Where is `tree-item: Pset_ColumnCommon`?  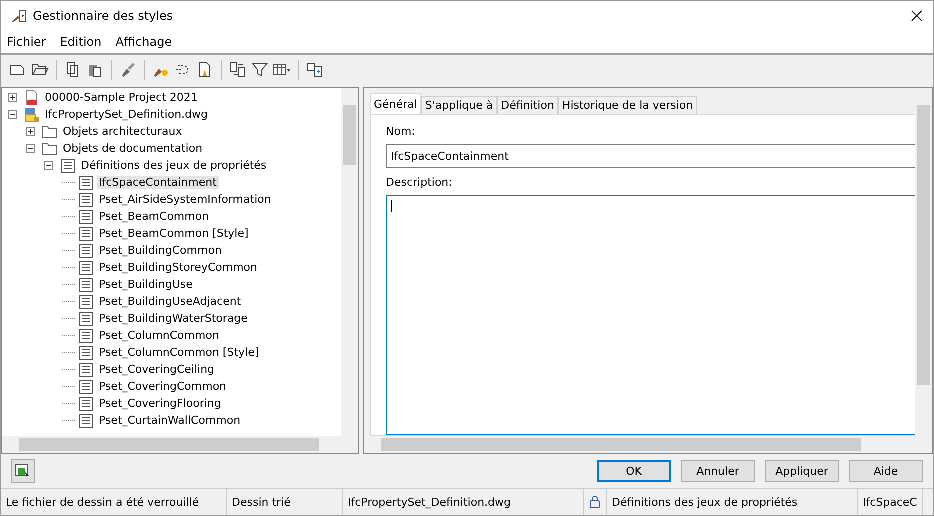 tree-item: Pset_ColumnCommon is located at coordinates (159, 335).